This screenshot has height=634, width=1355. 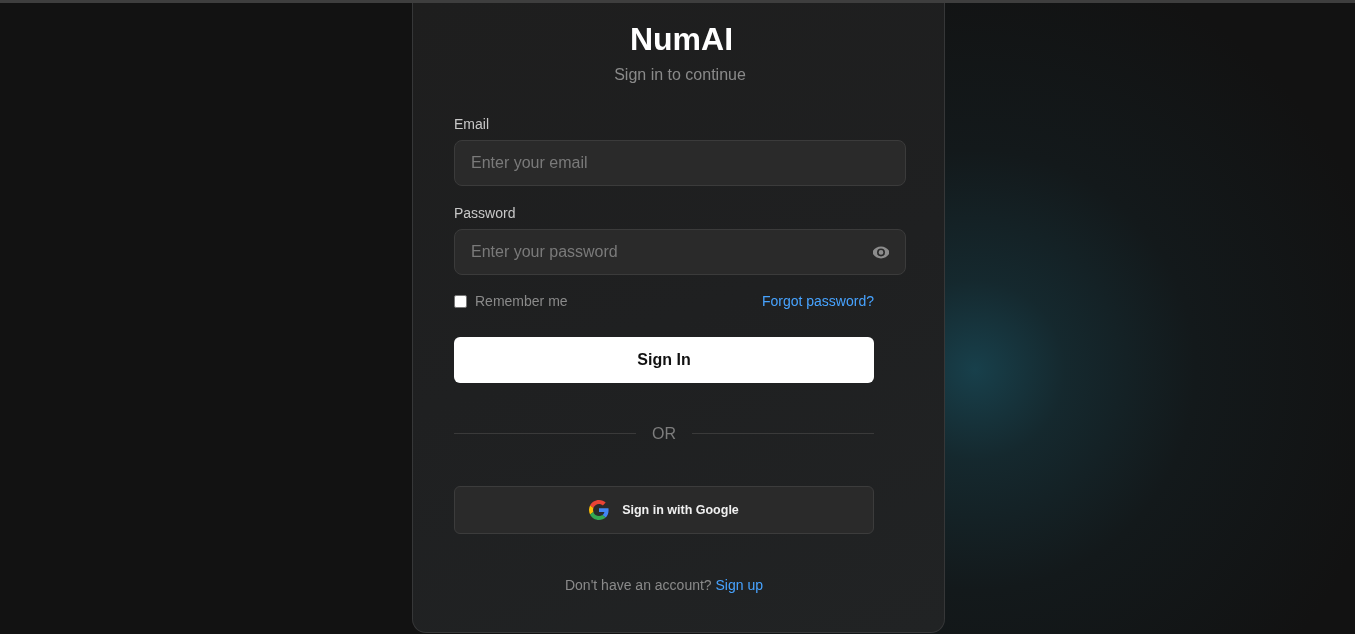 I want to click on subtitle: Sign in to continue, so click(x=680, y=74).